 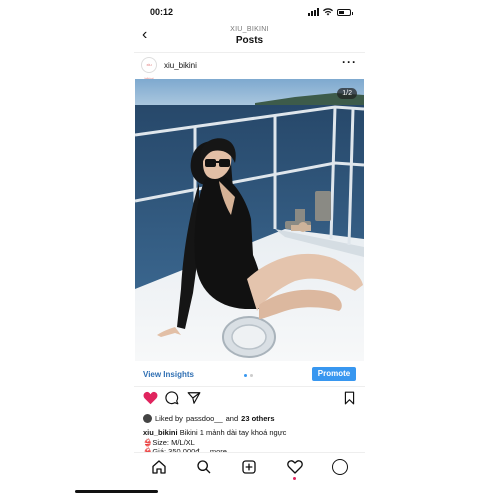 What do you see at coordinates (347, 93) in the screenshot?
I see `photo-counter: 1/2` at bounding box center [347, 93].